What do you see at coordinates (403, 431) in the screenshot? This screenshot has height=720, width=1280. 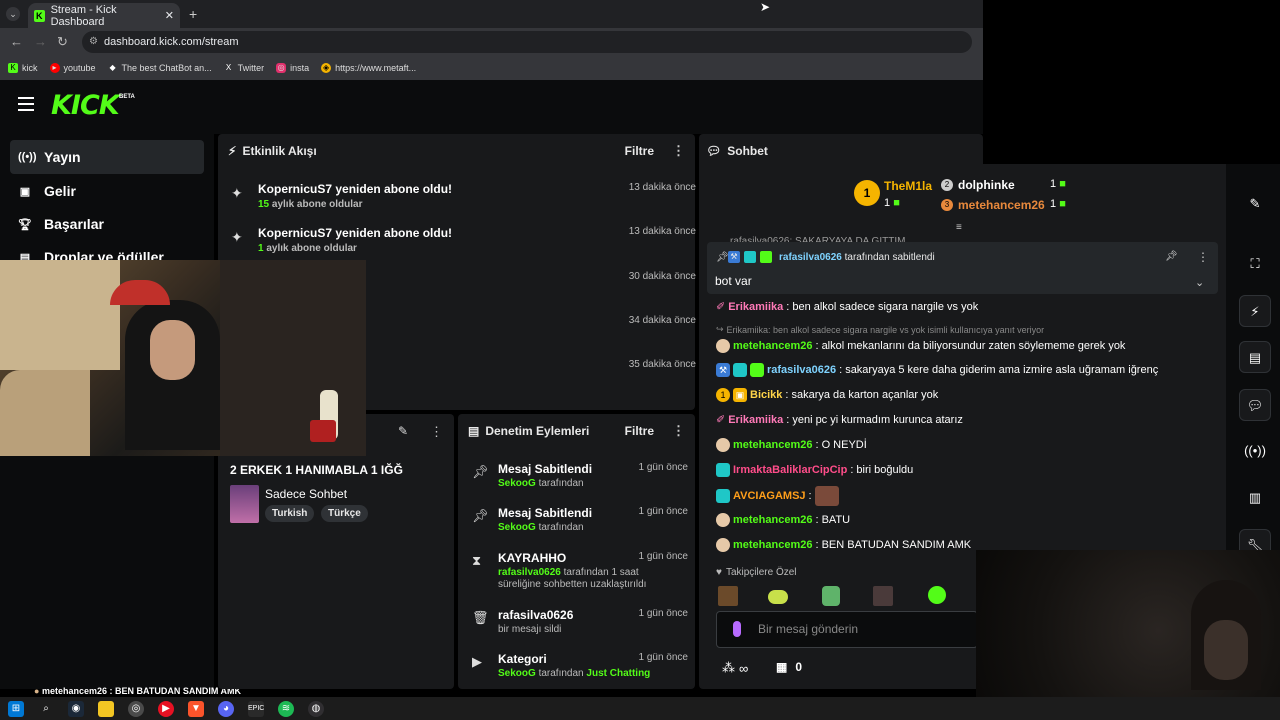 I see `edit-icon: ✎` at bounding box center [403, 431].